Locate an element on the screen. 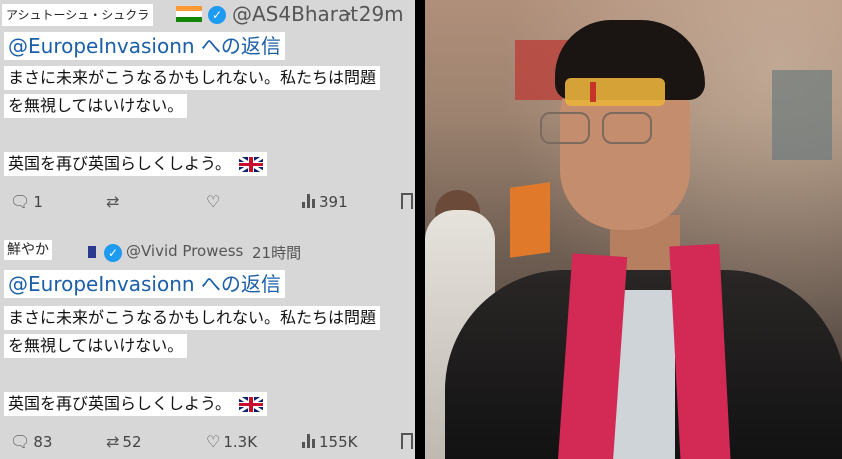 This screenshot has width=842, height=459. forehead-tilak is located at coordinates (615, 92).